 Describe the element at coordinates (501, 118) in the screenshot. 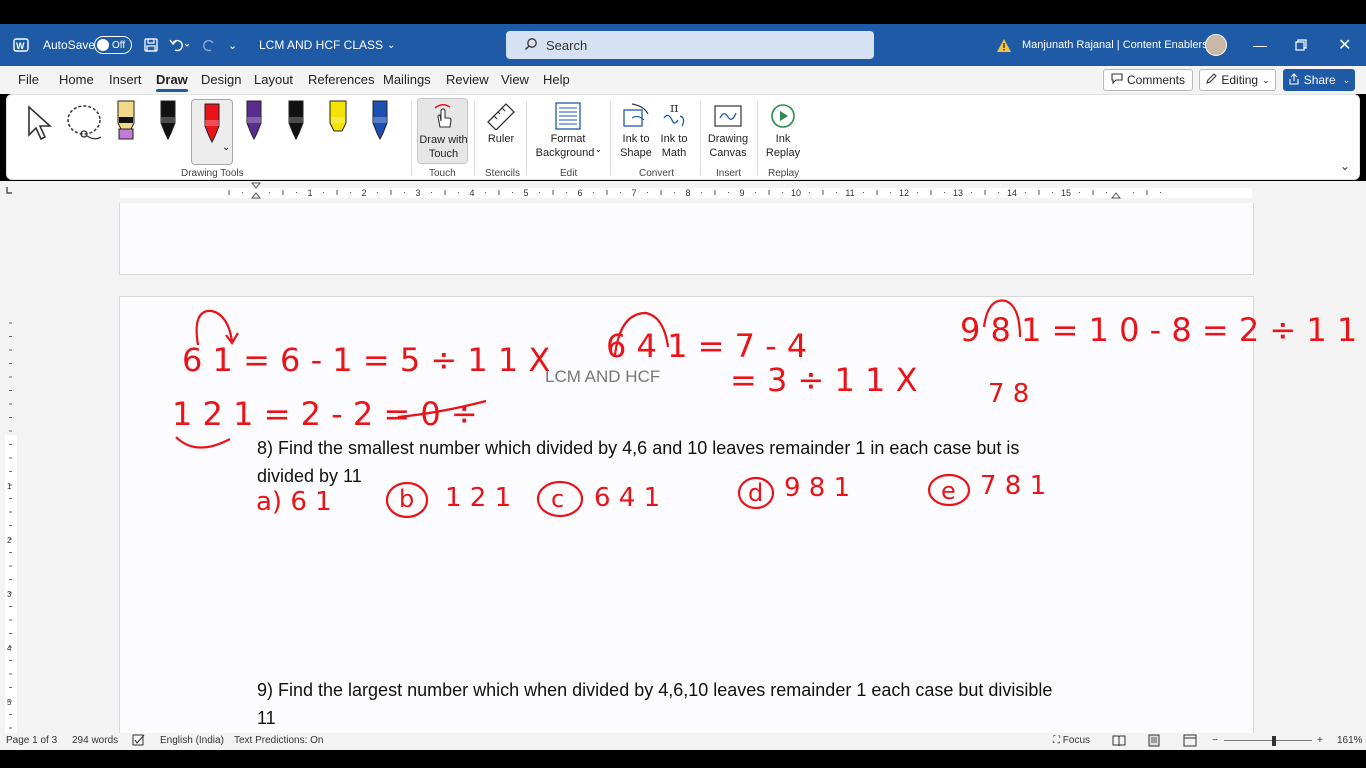

I see `ruler-icon` at that location.